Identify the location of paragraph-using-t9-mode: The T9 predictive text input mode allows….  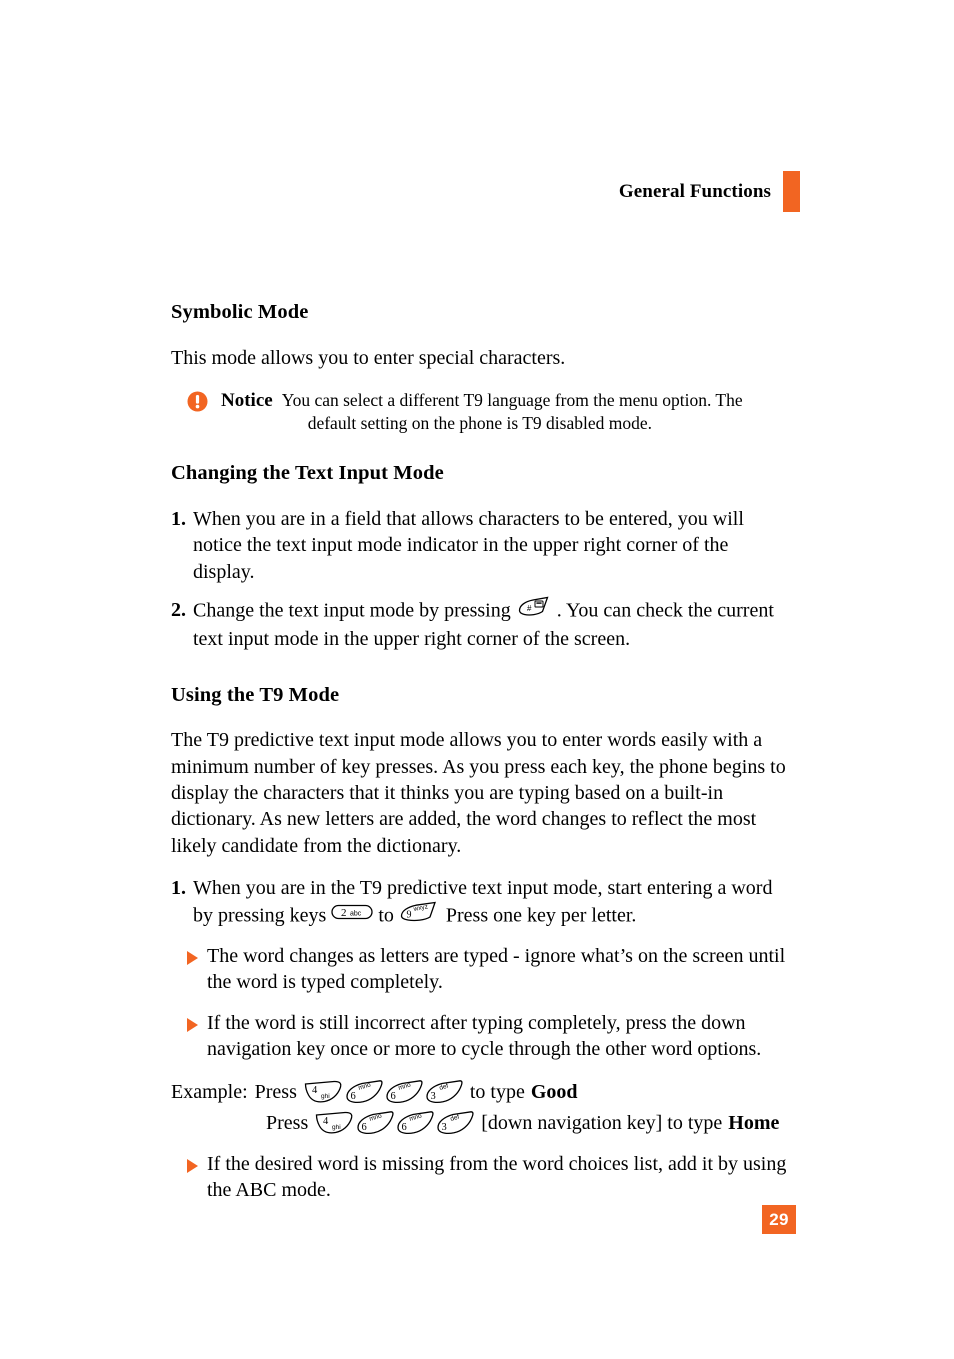
(478, 793).